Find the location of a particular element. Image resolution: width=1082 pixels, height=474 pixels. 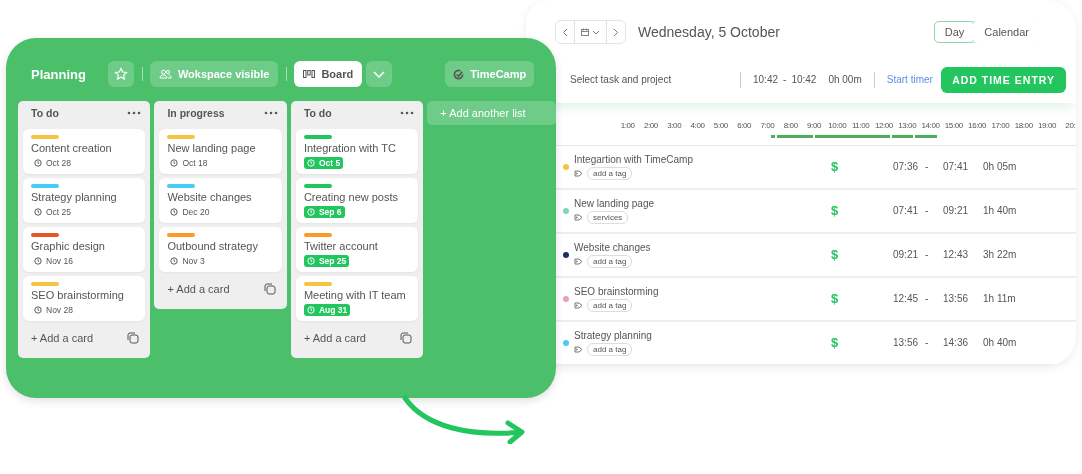

task-card: SEO brainstorming Nov 28 is located at coordinates (84, 298).